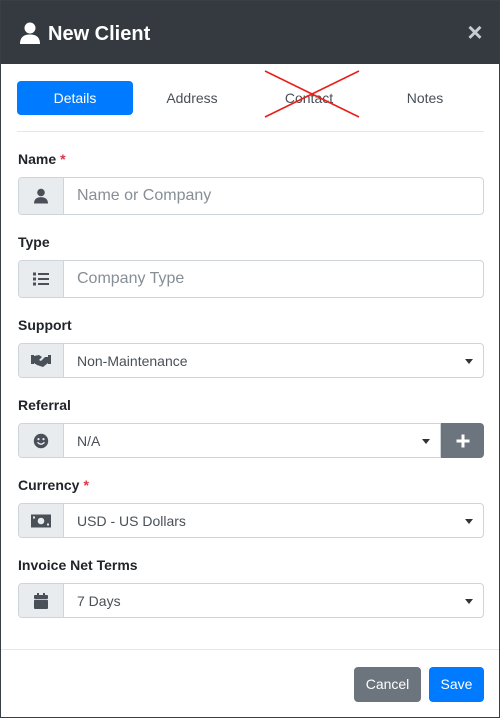 Image resolution: width=500 pixels, height=718 pixels. I want to click on name-input-group, so click(251, 196).